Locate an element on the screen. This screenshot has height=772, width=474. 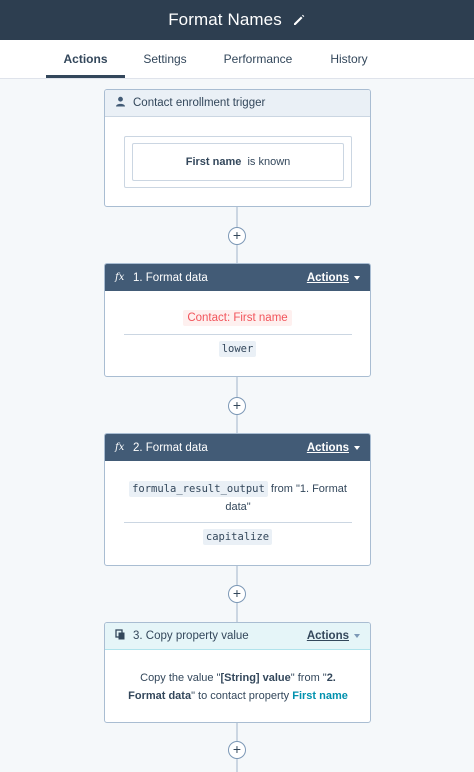
pencil-icon is located at coordinates (299, 20).